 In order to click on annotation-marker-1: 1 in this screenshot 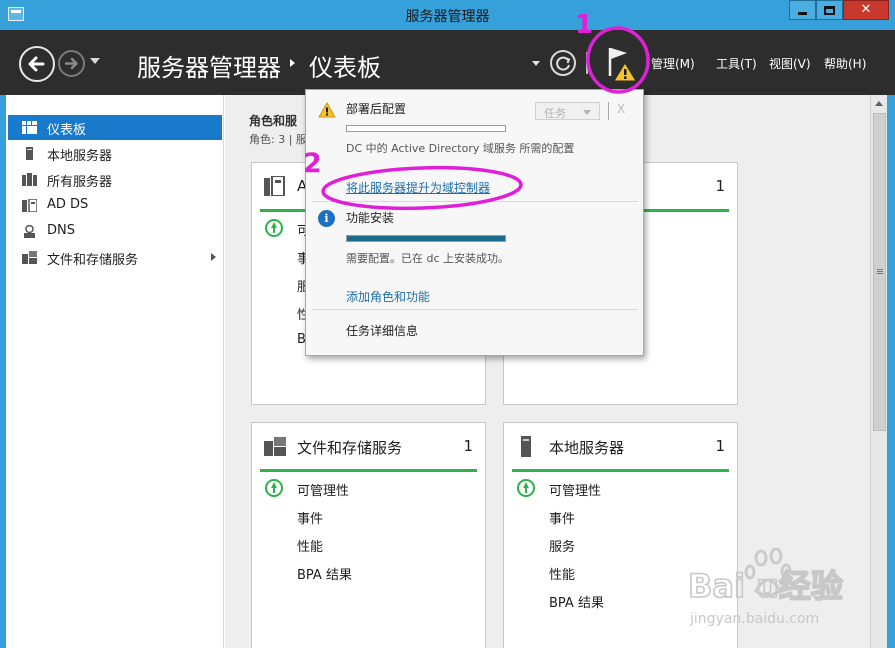, I will do `click(584, 25)`.